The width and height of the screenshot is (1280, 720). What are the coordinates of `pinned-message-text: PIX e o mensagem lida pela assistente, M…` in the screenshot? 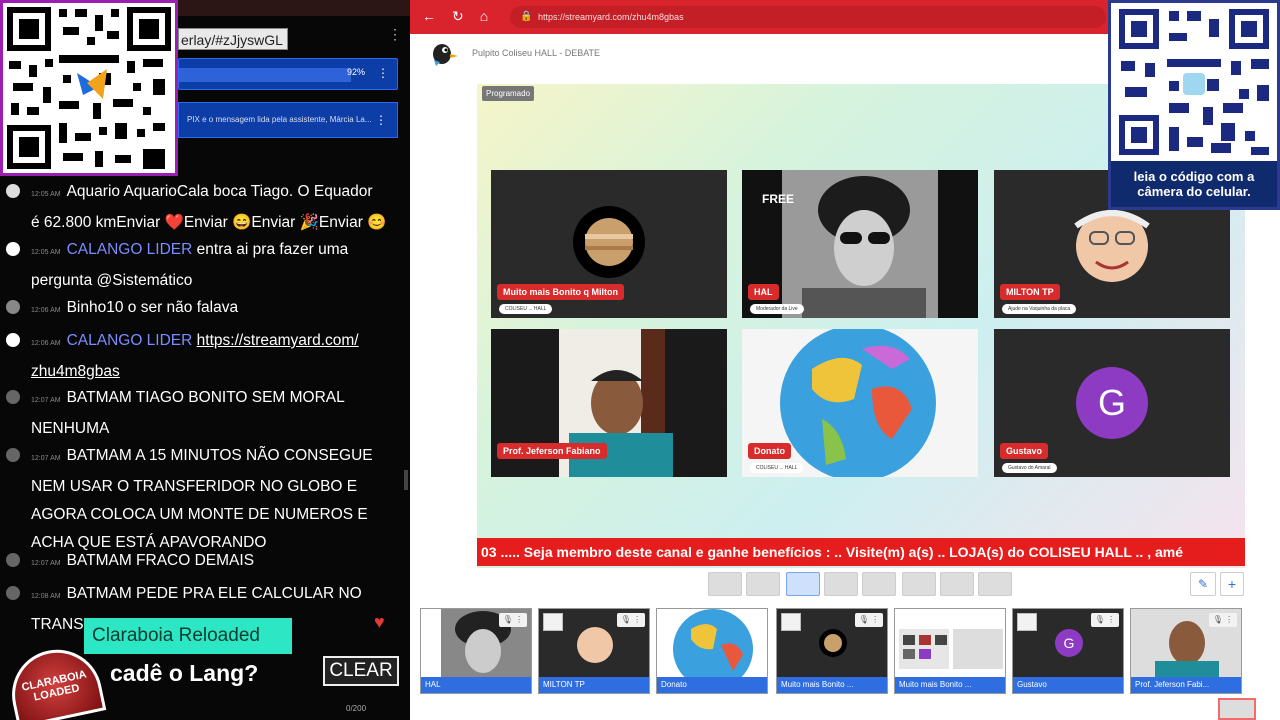 It's located at (279, 119).